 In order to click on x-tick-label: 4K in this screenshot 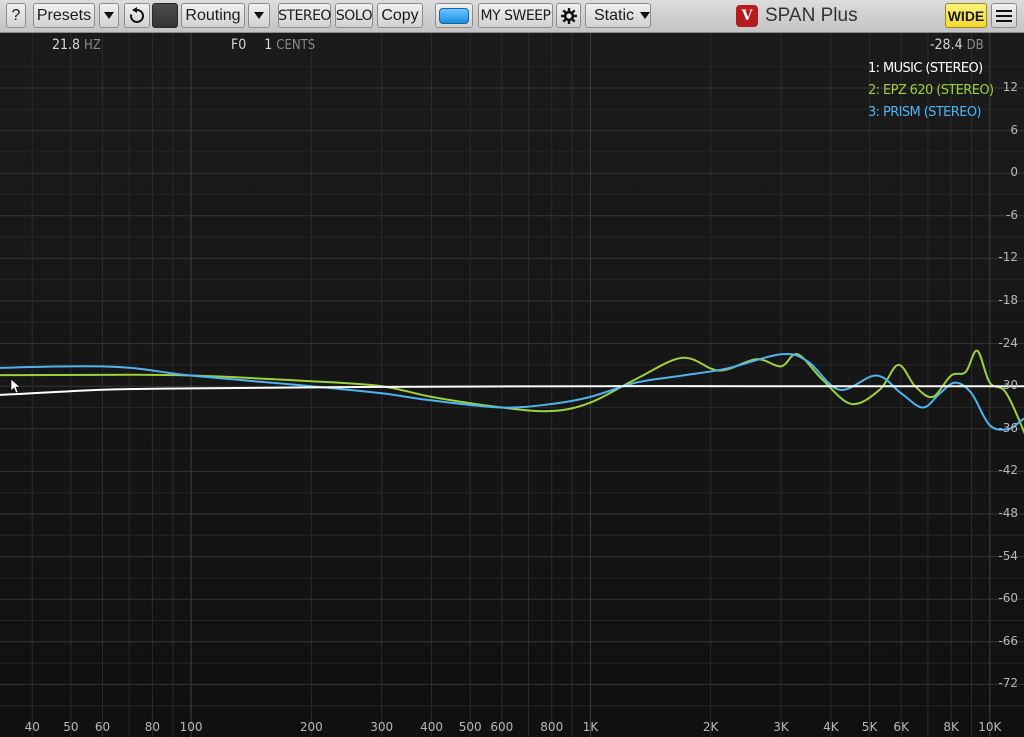, I will do `click(831, 727)`.